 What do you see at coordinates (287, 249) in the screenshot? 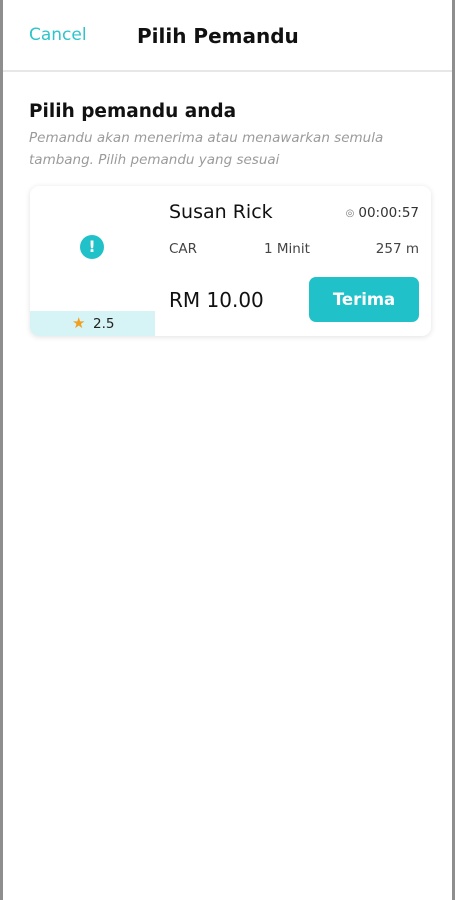
I see `eta: 1 Minit` at bounding box center [287, 249].